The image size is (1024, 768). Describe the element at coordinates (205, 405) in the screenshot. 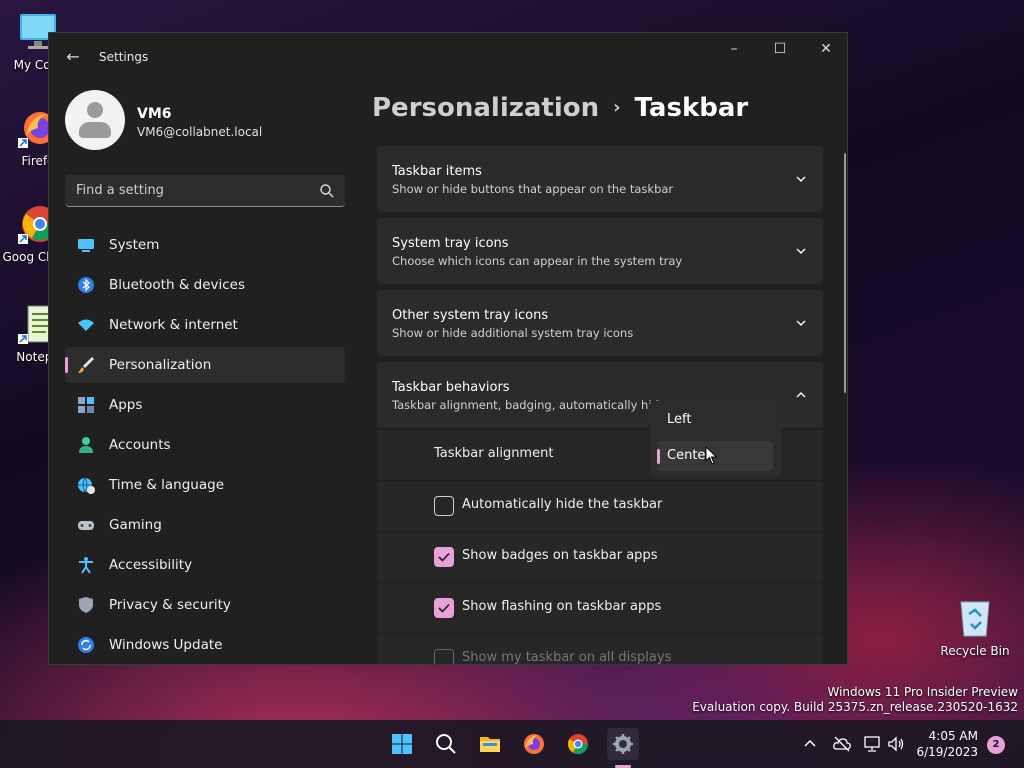

I see `sidebar-item-apps: Apps` at that location.